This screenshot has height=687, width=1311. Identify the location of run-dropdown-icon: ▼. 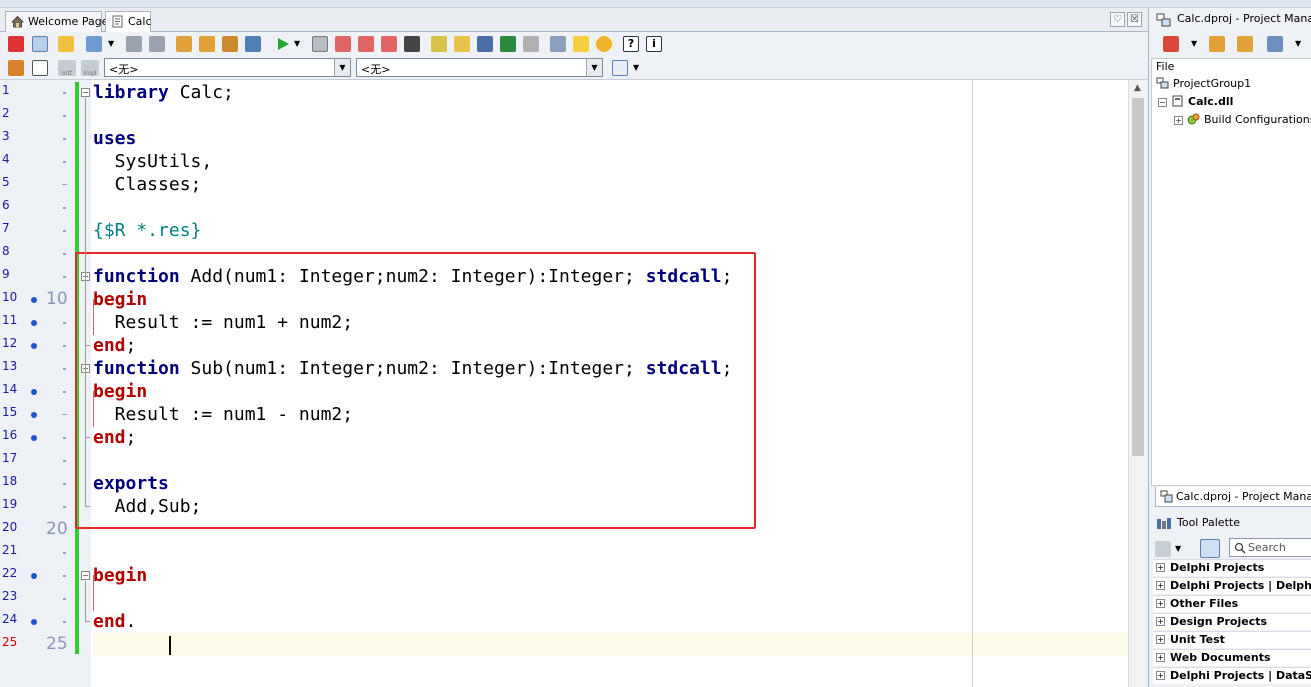
(299, 44).